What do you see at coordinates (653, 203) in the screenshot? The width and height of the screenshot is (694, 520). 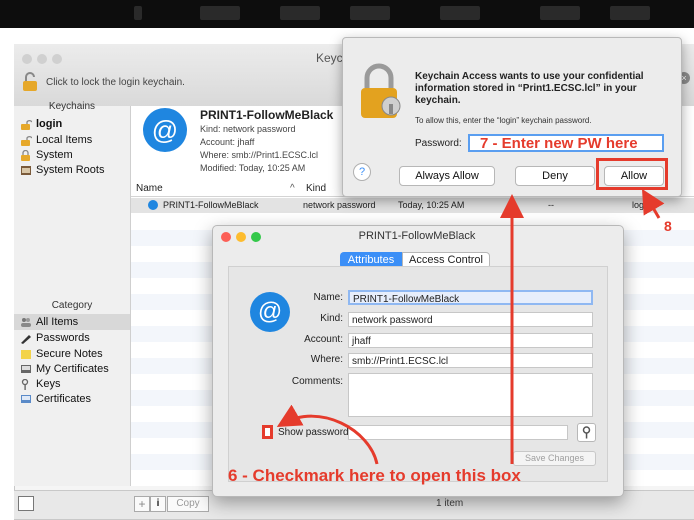 I see `arrow-to-allow-button` at bounding box center [653, 203].